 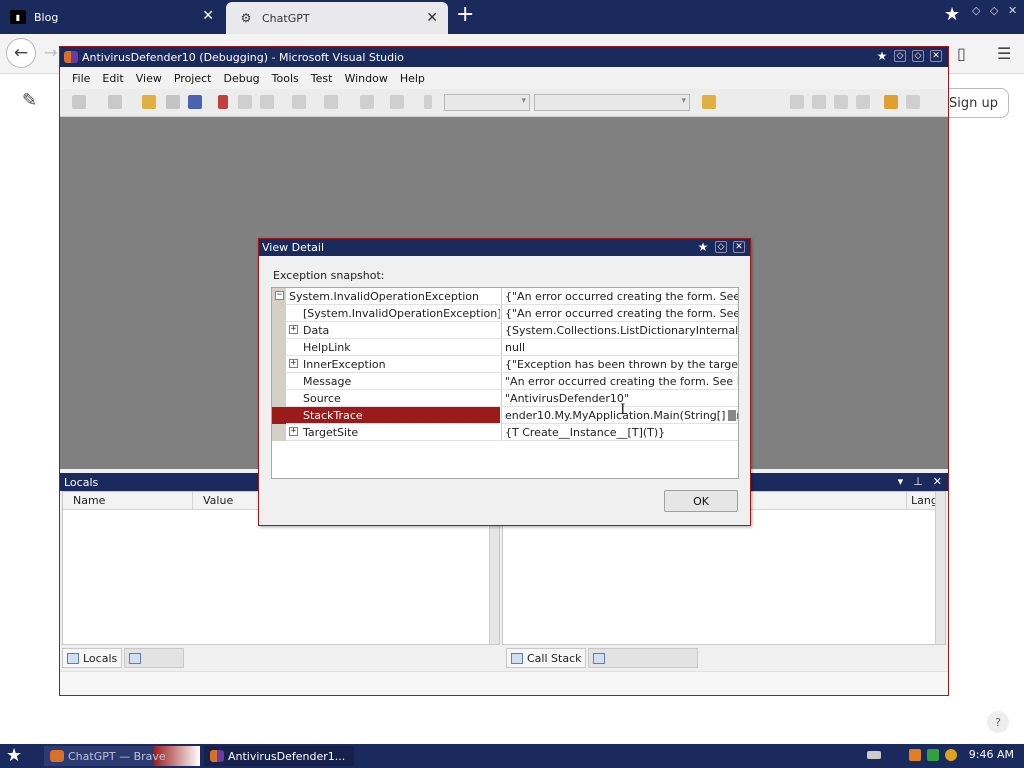 I want to click on find-in-files-icon, so click(x=709, y=102).